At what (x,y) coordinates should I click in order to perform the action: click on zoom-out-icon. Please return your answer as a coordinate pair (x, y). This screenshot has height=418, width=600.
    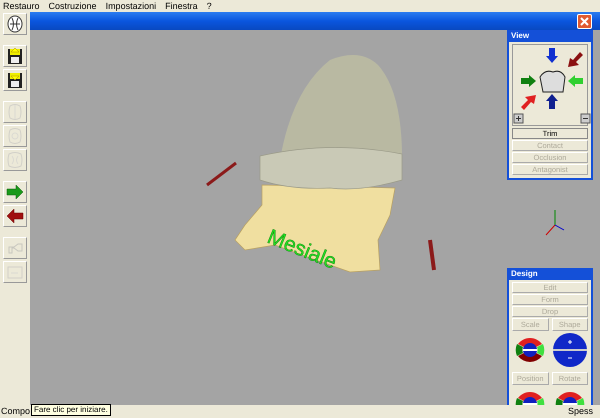
    Looking at the image, I should click on (585, 119).